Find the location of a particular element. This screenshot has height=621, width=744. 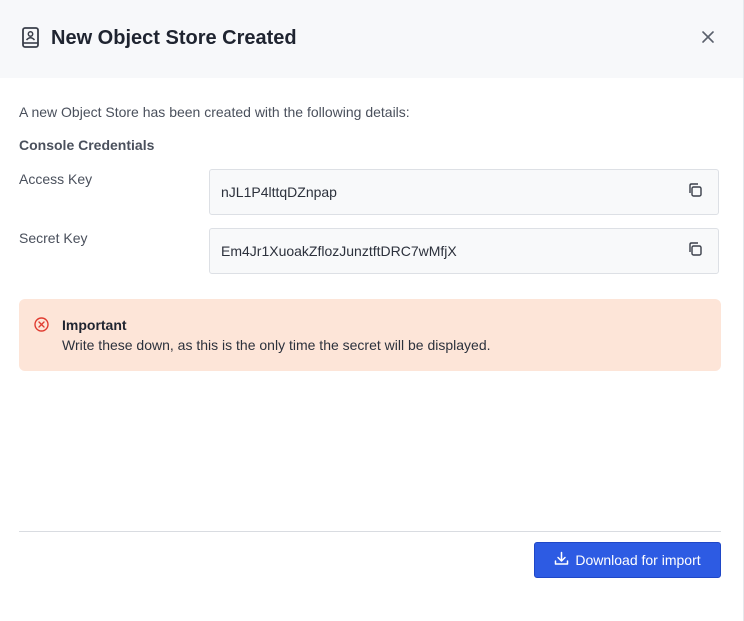

access-key-value: nJL1P4lttqDZnpap is located at coordinates (279, 192).